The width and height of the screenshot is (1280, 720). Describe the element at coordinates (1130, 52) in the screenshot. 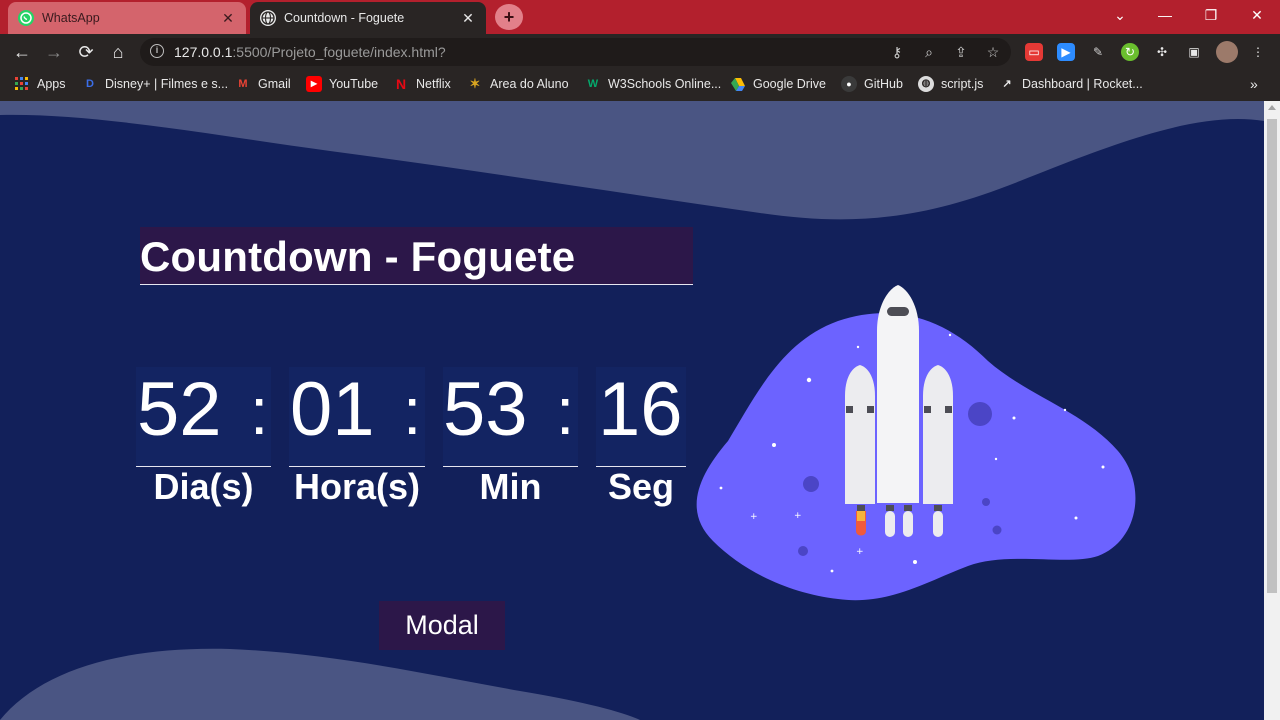

I see `green-extension-icon: ↻` at that location.